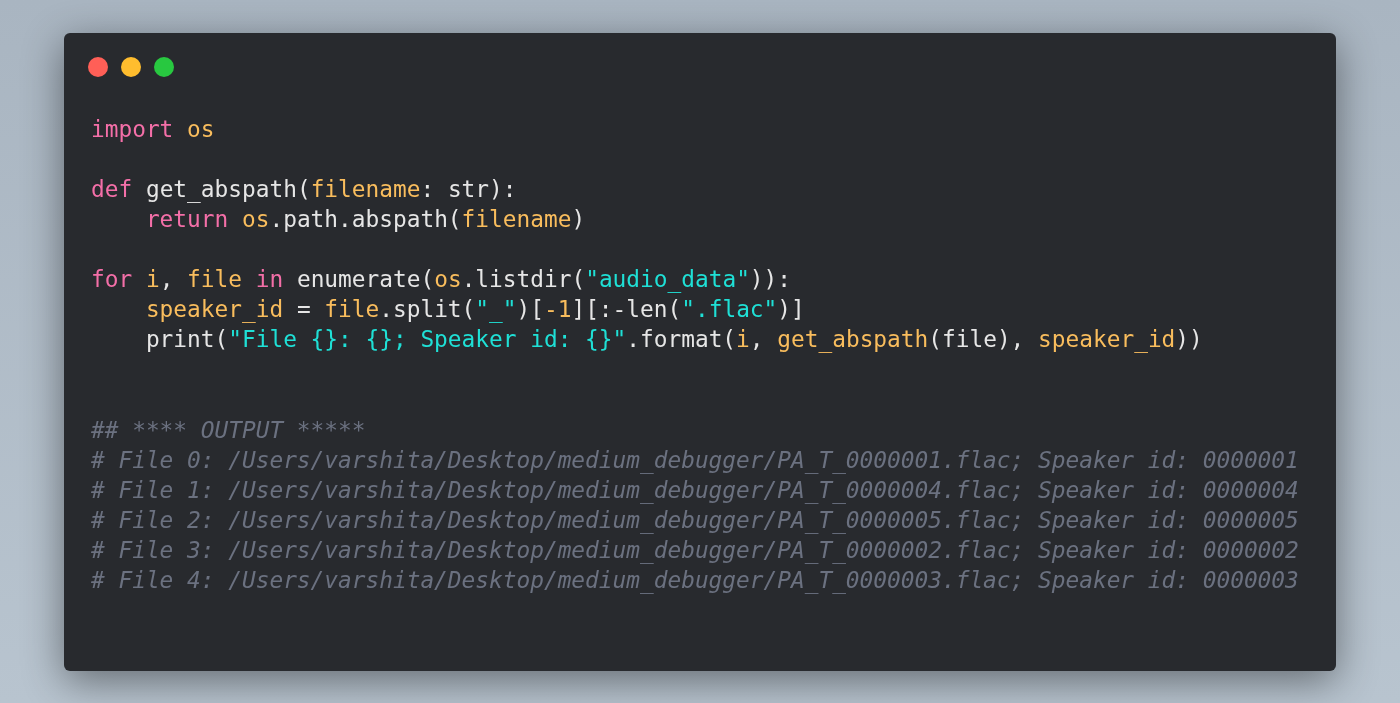 The height and width of the screenshot is (703, 1400). I want to click on code-line: print("File {}: {}; Speaker id: {}".format(i, get_abspath(file), speaker_id)), so click(673, 339).